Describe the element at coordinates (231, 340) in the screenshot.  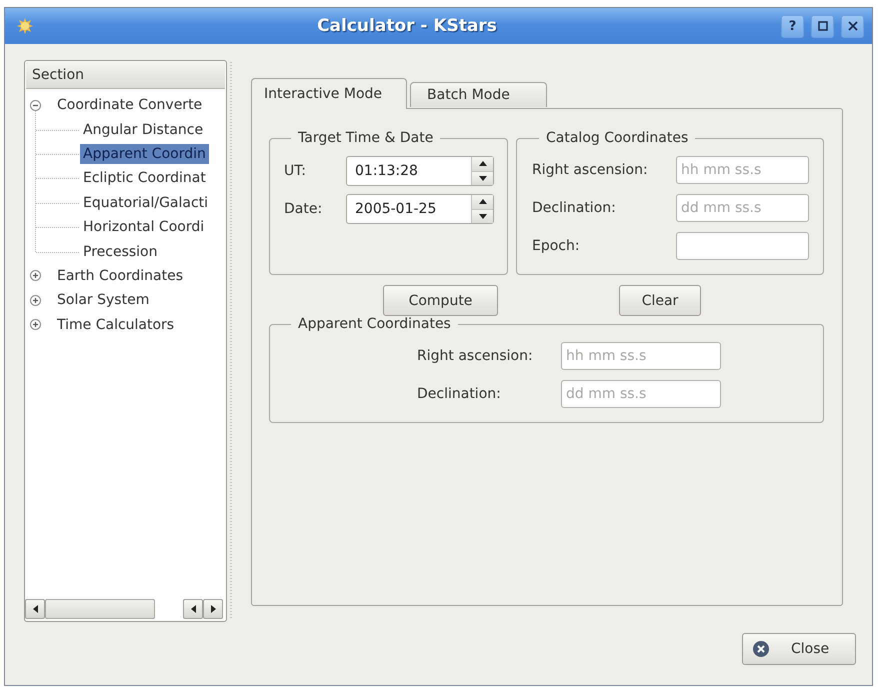
I see `splitter-handle` at that location.